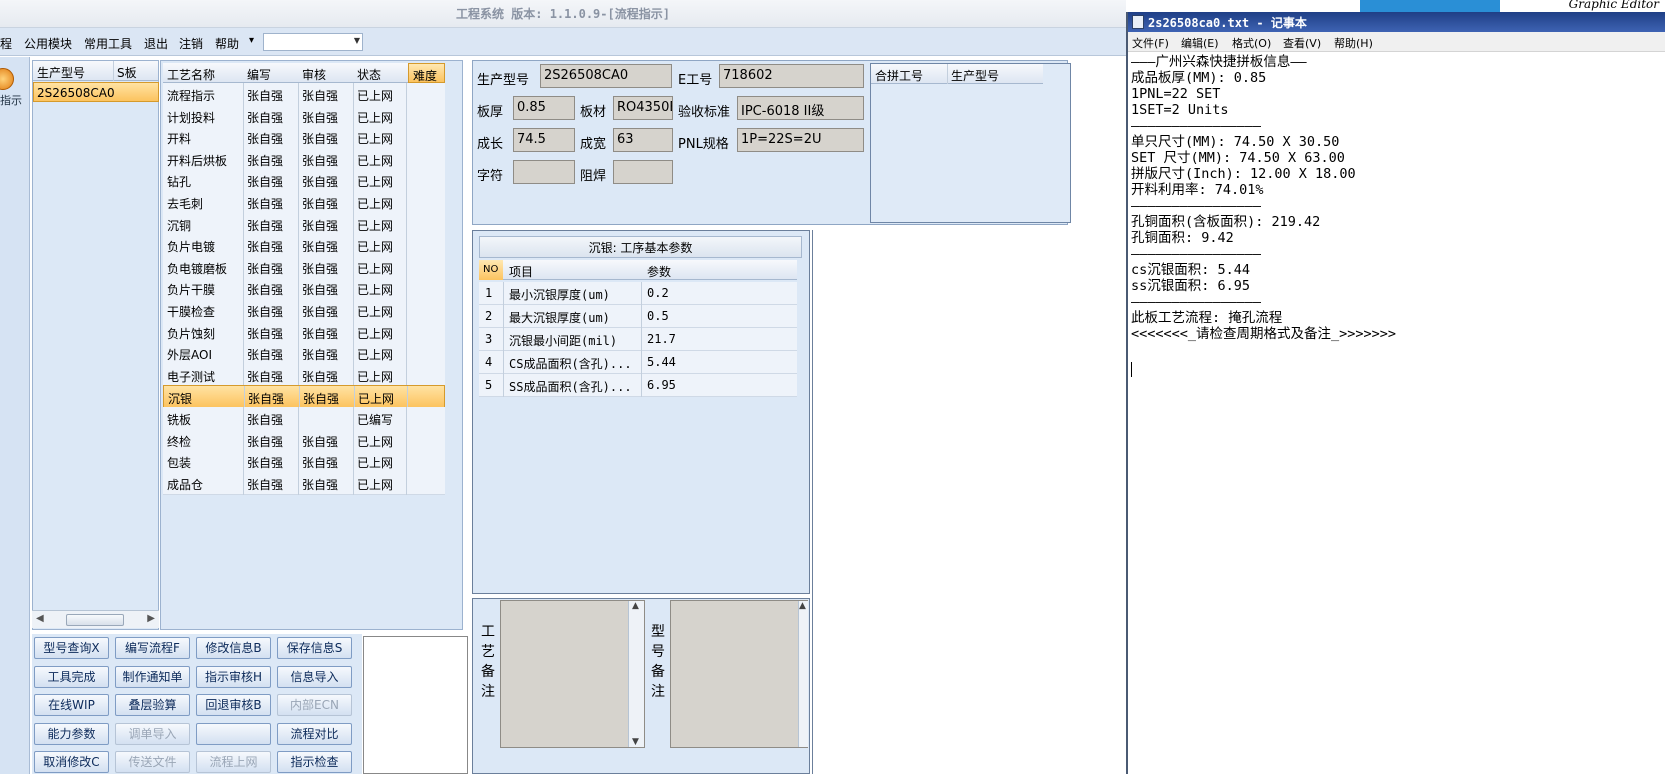 The image size is (1665, 774). What do you see at coordinates (800, 108) in the screenshot?
I see `standard-field: IPC-6018 II级` at bounding box center [800, 108].